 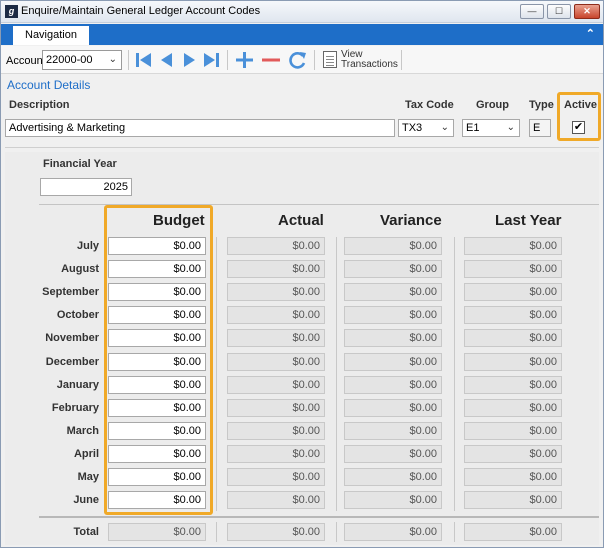 I want to click on group-label: Group, so click(x=492, y=105).